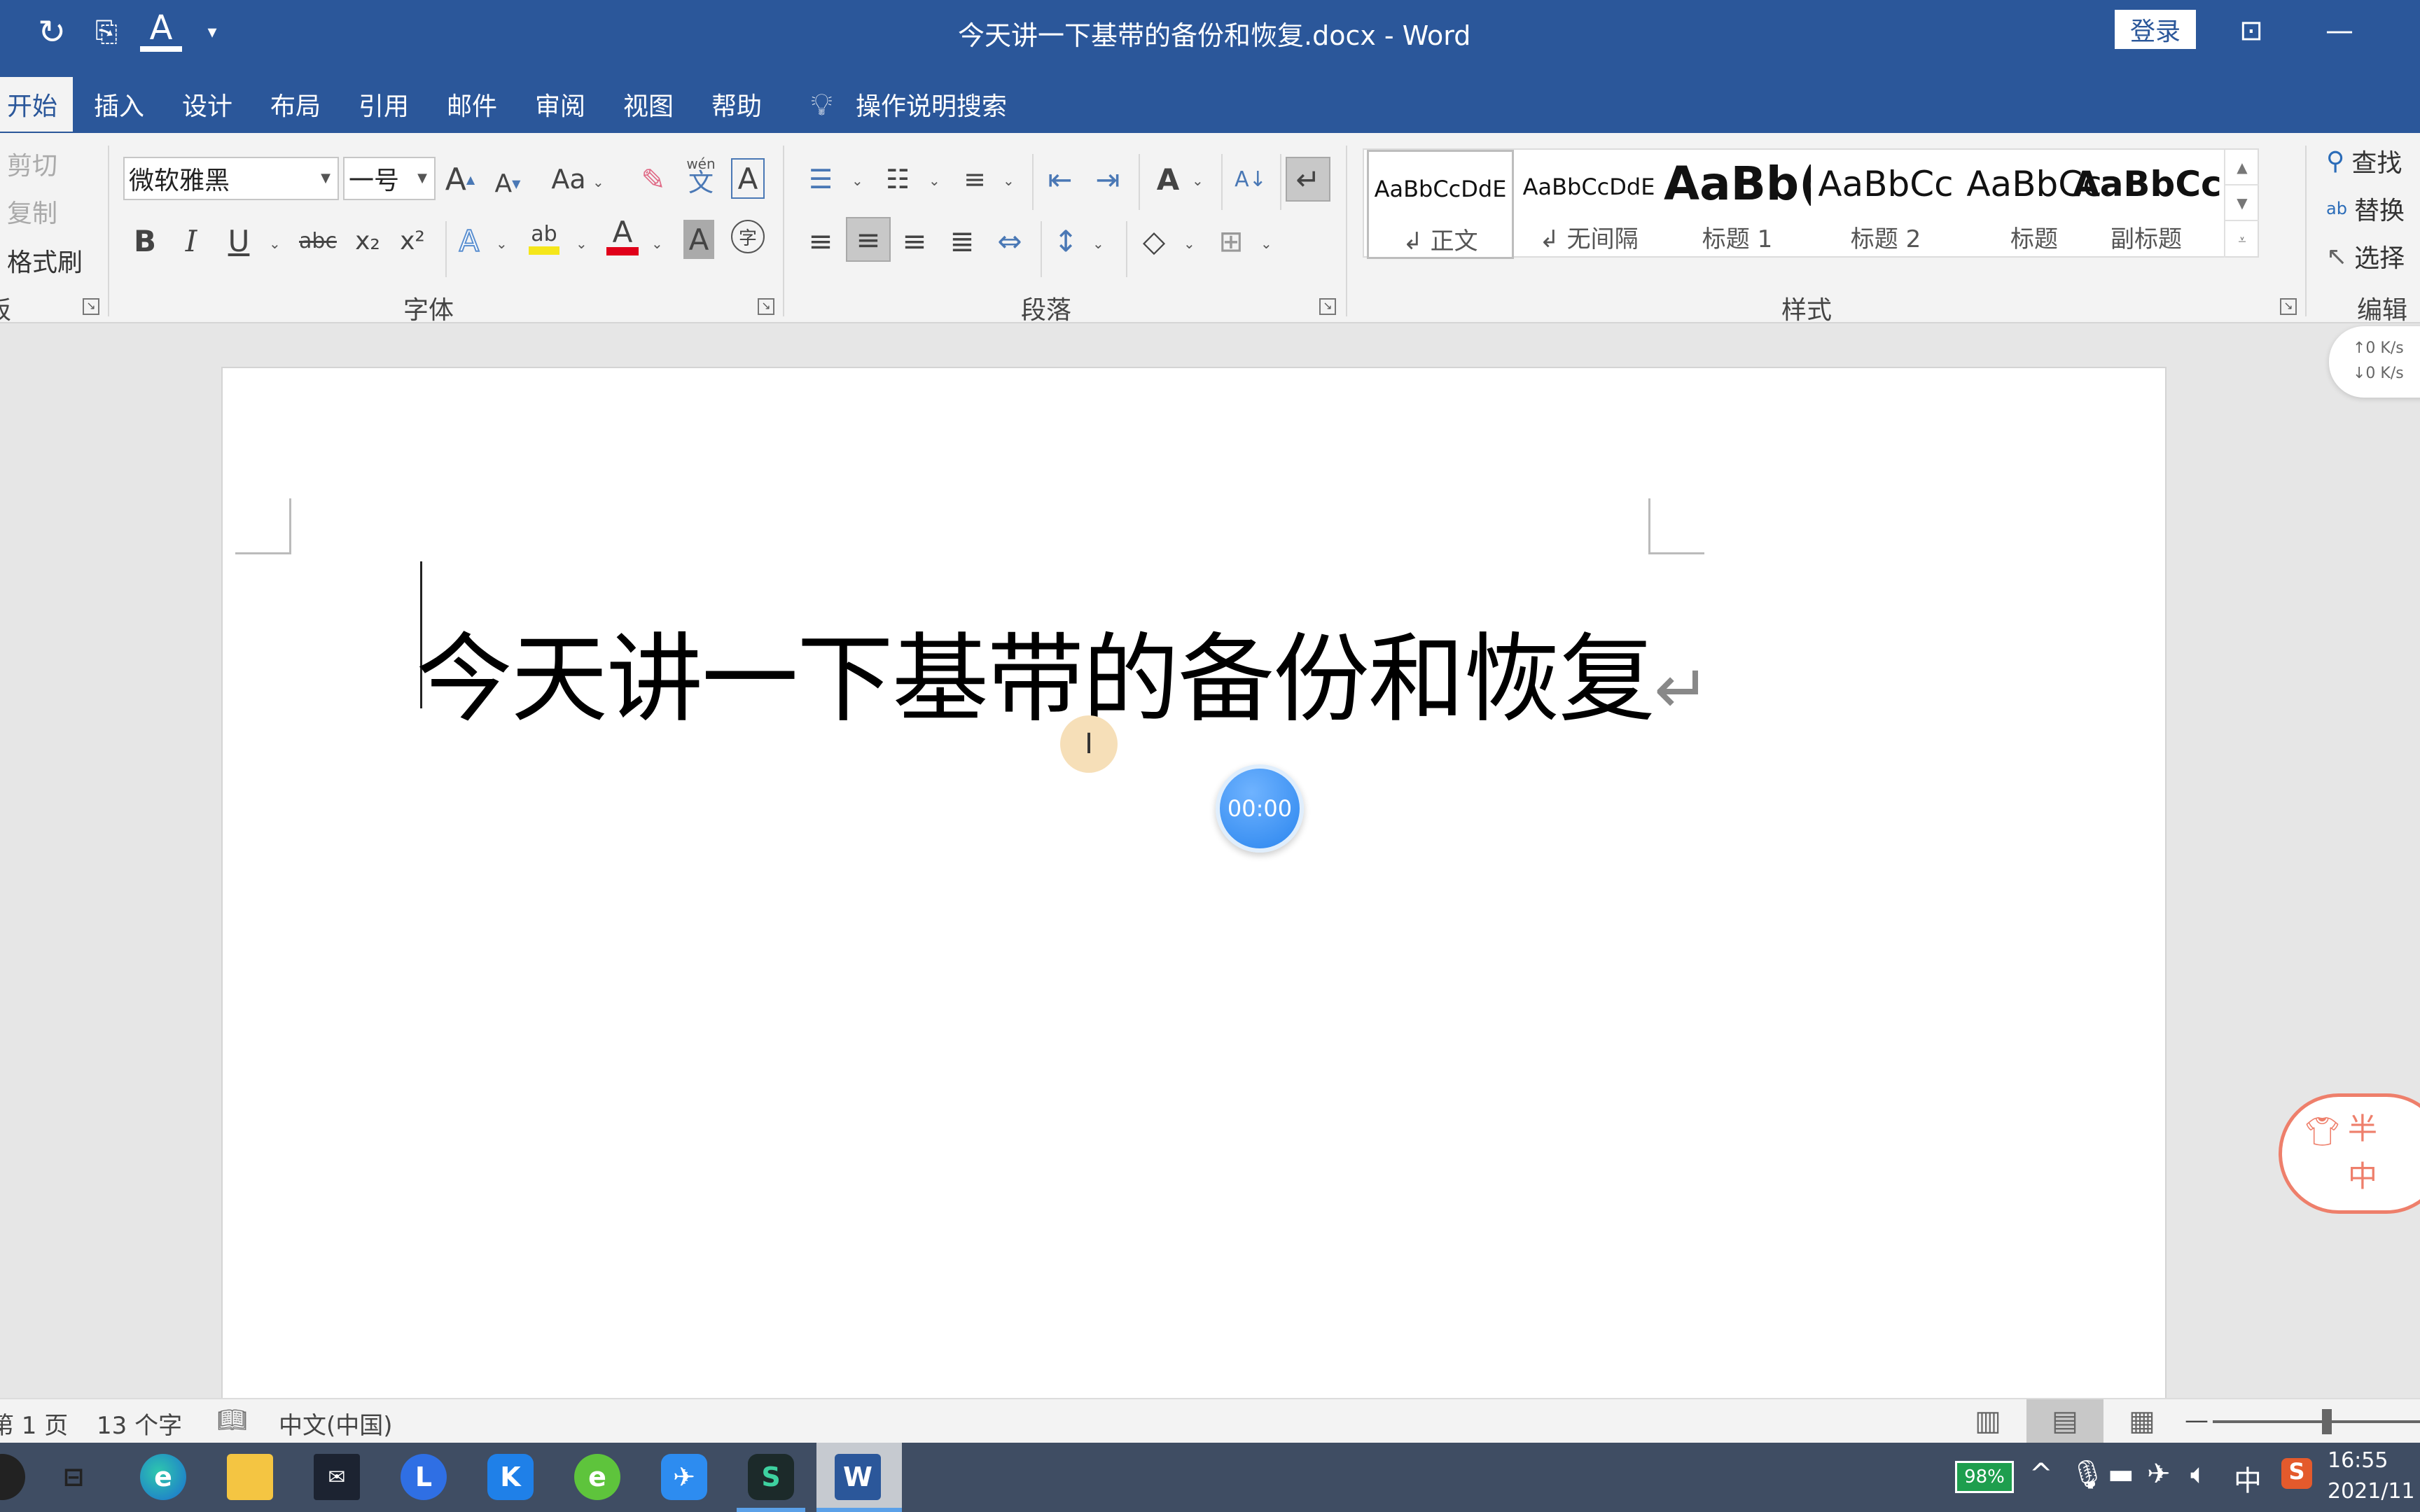 The width and height of the screenshot is (2420, 1512). What do you see at coordinates (2041, 1474) in the screenshot?
I see `show-hidden-icons-icon: ^` at bounding box center [2041, 1474].